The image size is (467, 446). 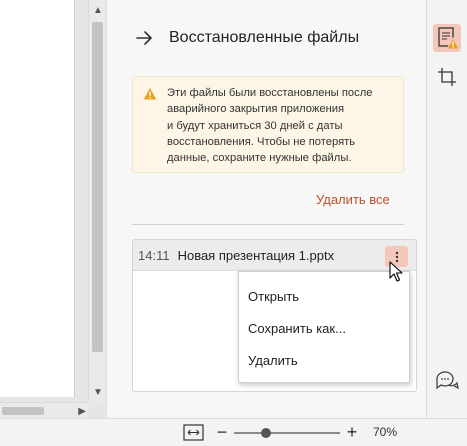 I want to click on fit-to-window-icon, so click(x=193, y=432).